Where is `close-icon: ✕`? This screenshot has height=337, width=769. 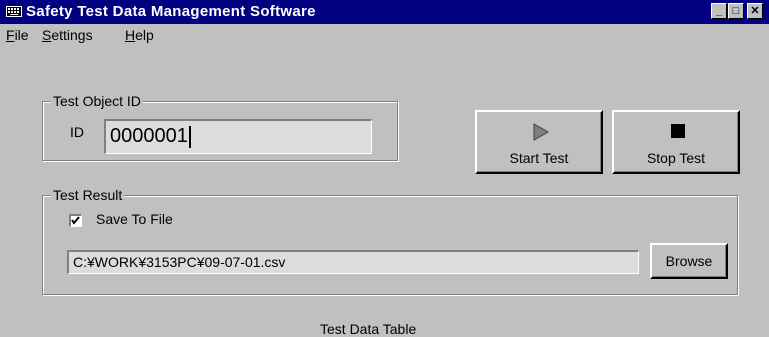
close-icon: ✕ is located at coordinates (755, 11).